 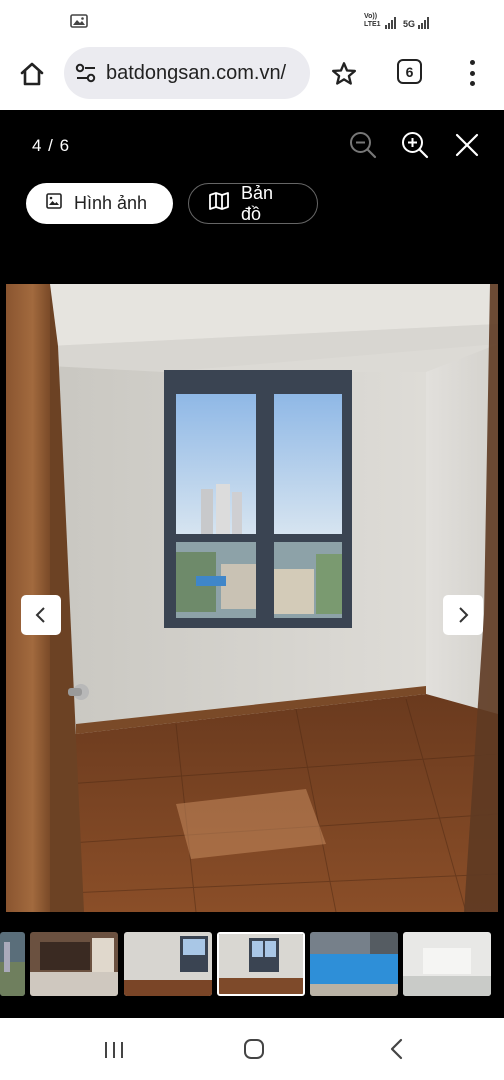 I want to click on browser-toolbar: batdongsan.com.vn/ 6, so click(x=252, y=75).